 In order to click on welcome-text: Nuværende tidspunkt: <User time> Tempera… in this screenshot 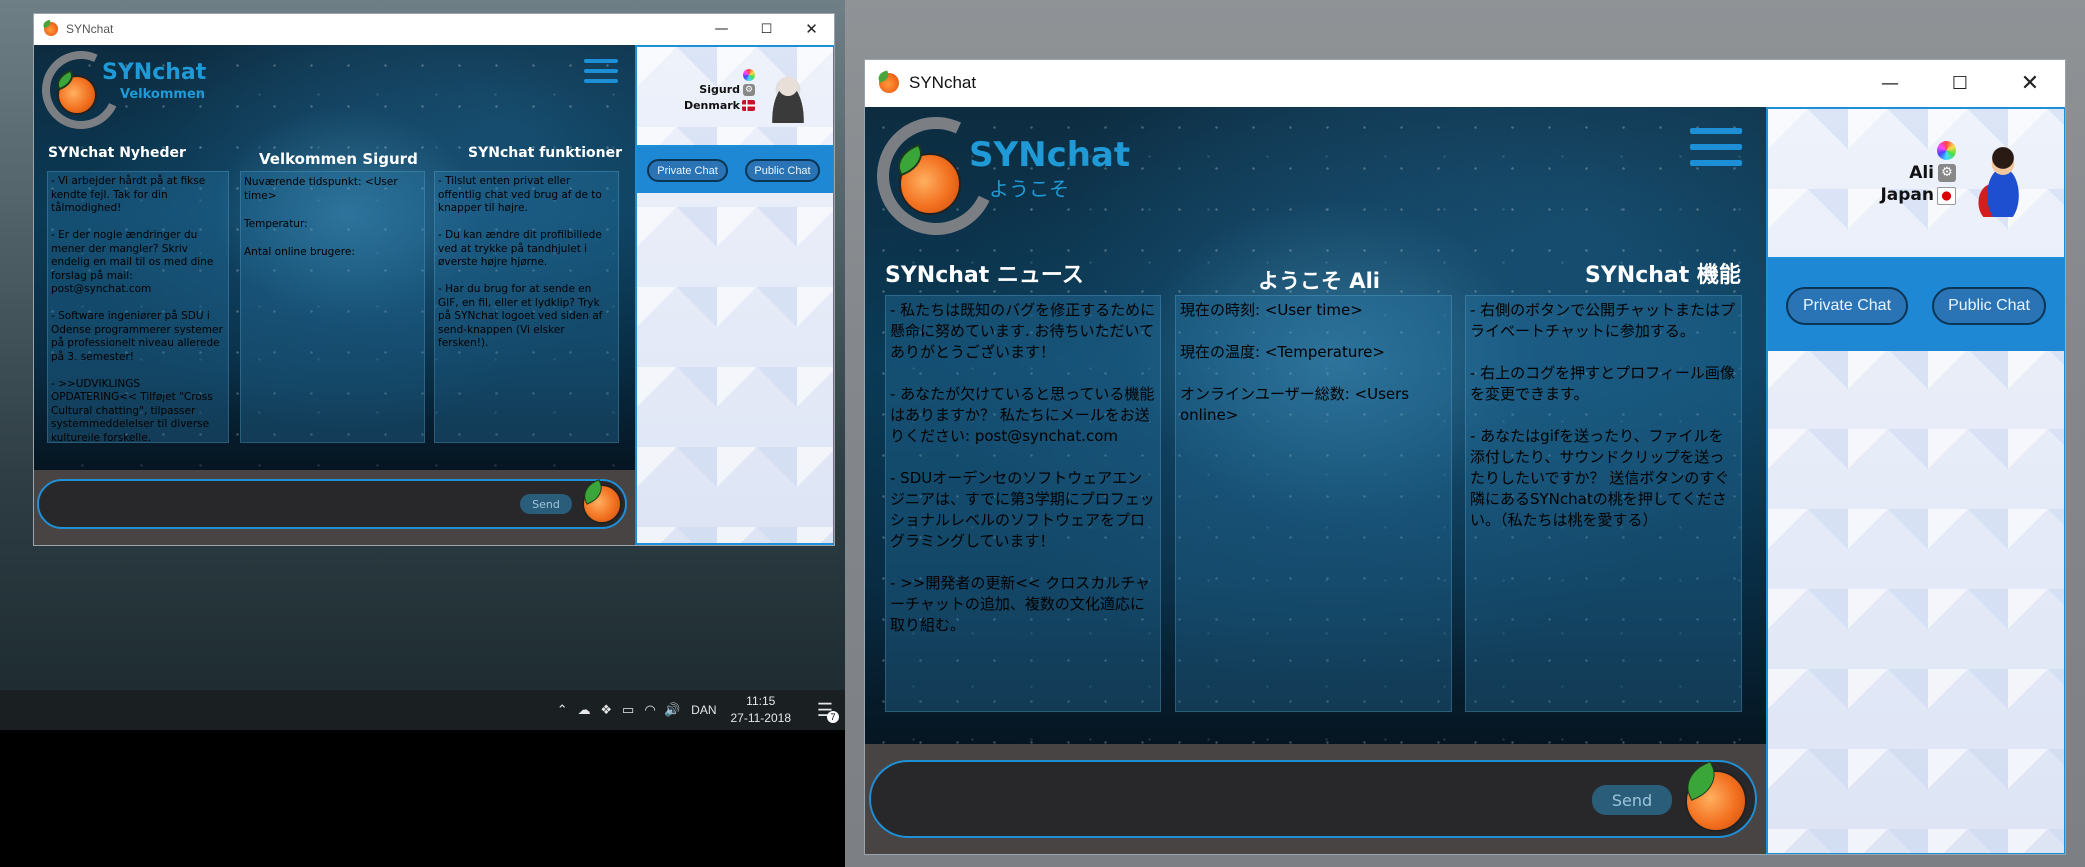, I will do `click(321, 217)`.